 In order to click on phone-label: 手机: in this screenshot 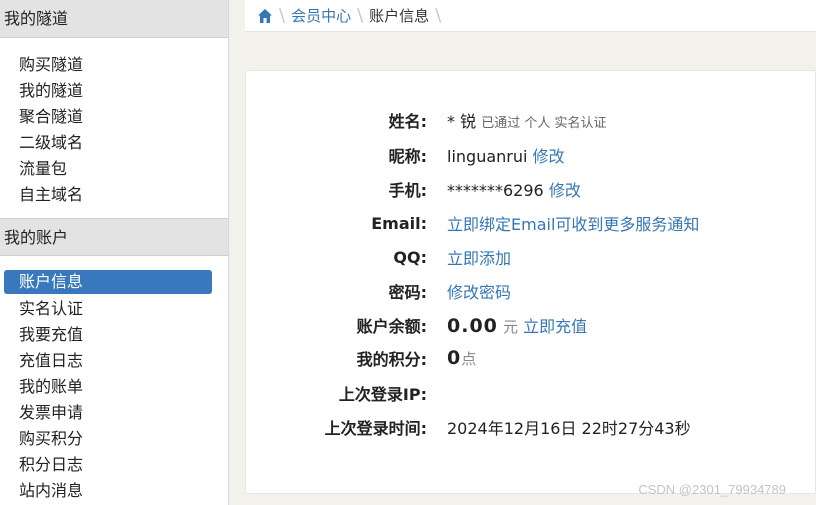, I will do `click(407, 190)`.